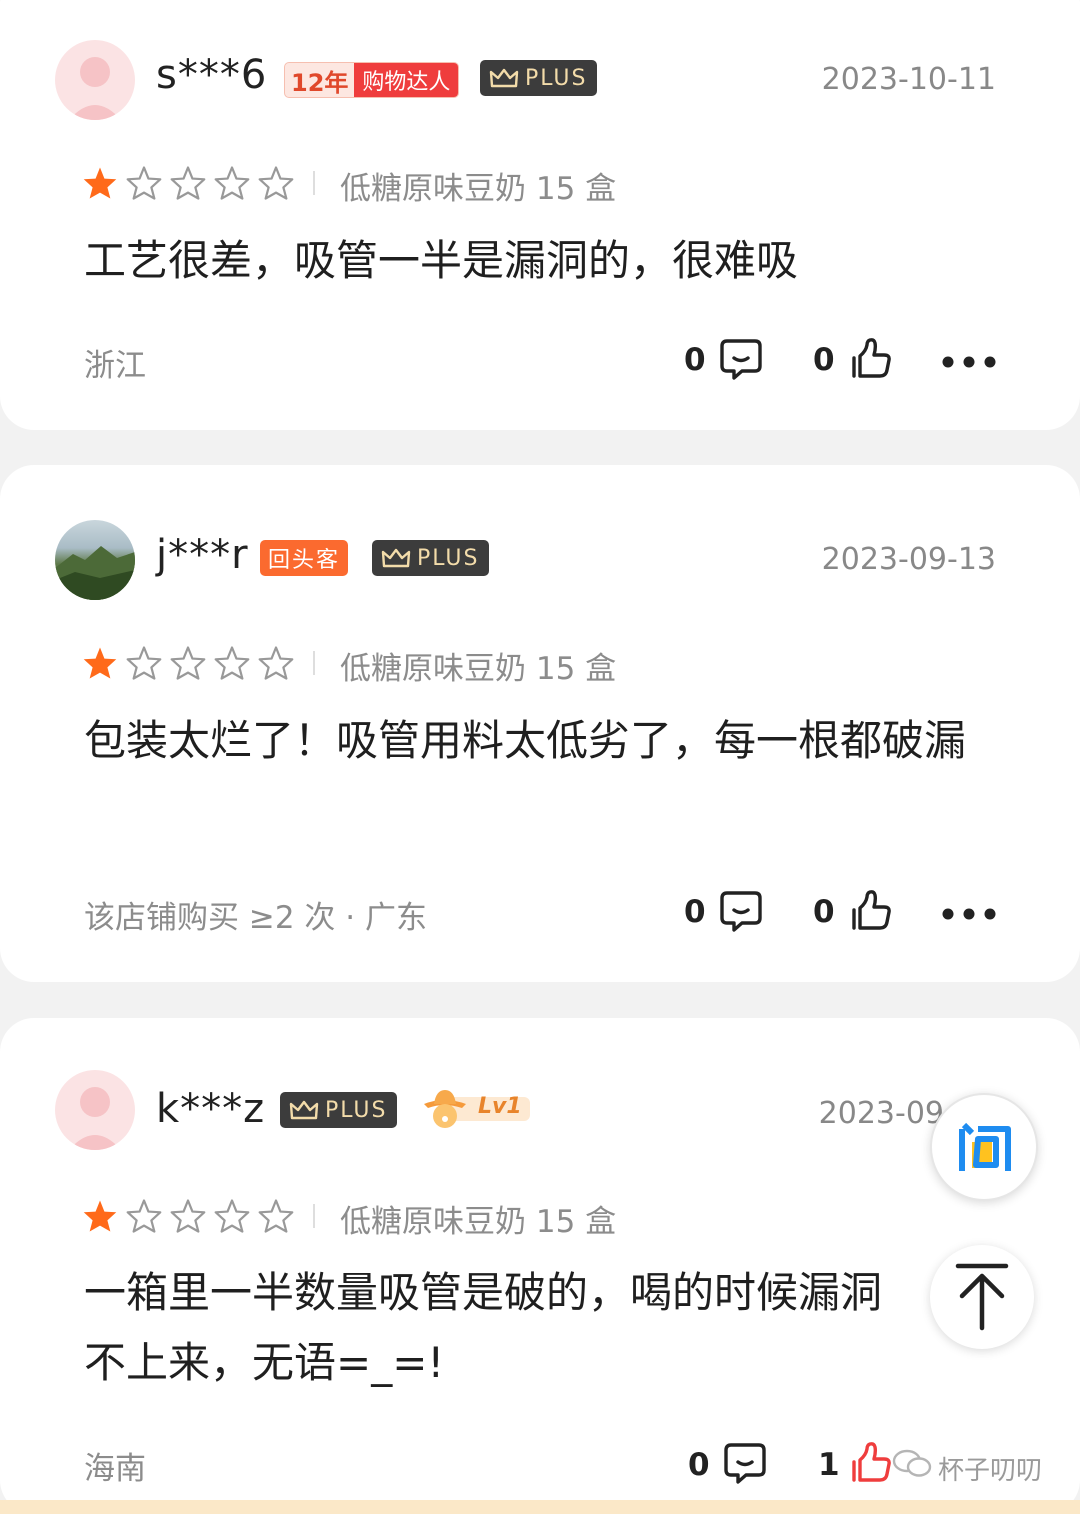  I want to click on ask-button, so click(984, 1147).